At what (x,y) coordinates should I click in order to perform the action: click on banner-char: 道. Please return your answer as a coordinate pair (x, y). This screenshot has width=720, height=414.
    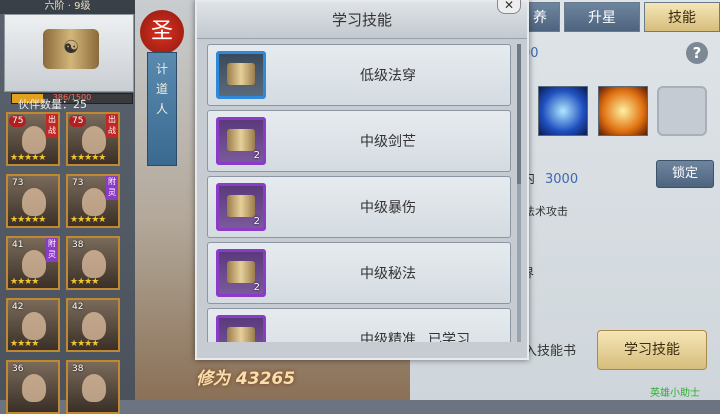
    Looking at the image, I should click on (161, 89).